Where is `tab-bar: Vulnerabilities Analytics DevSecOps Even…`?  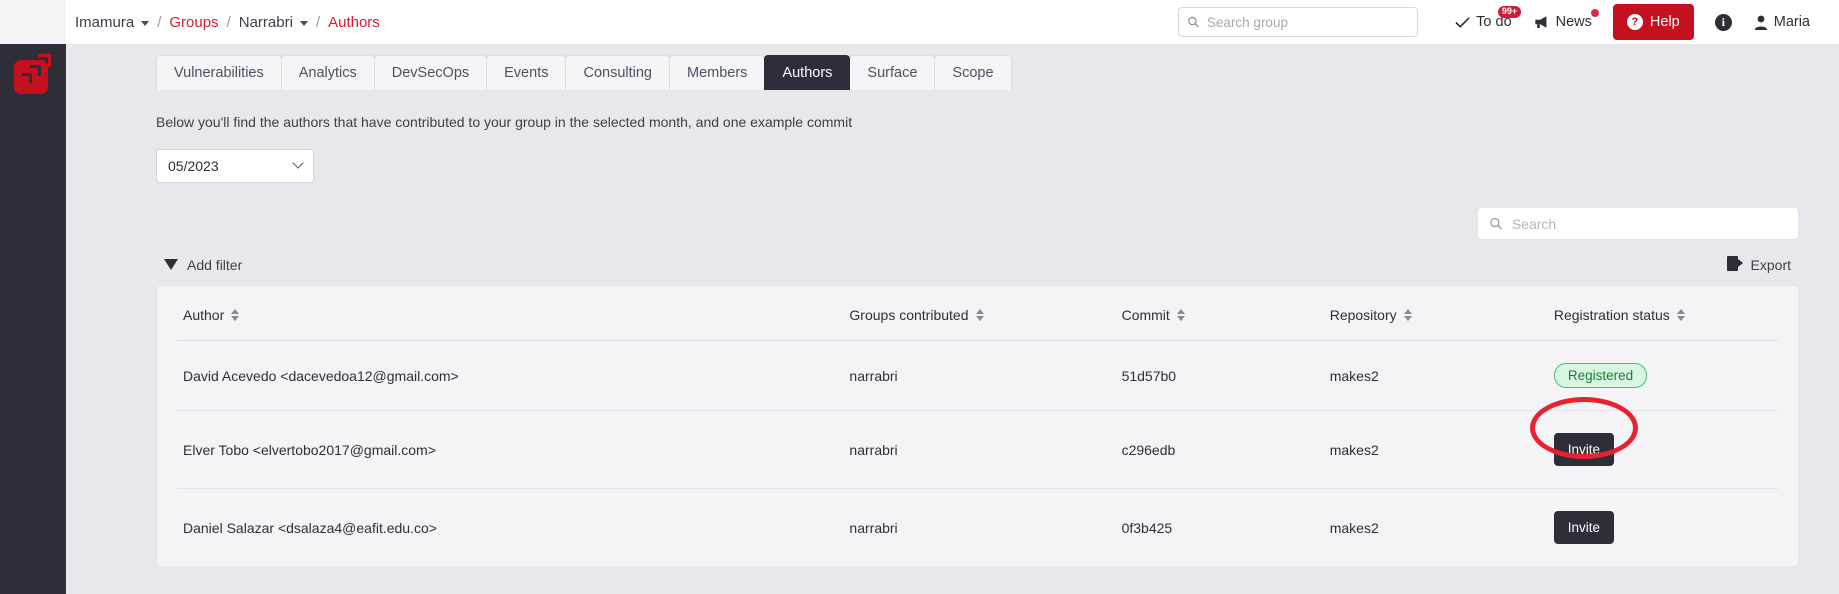 tab-bar: Vulnerabilities Analytics DevSecOps Even… is located at coordinates (952, 67).